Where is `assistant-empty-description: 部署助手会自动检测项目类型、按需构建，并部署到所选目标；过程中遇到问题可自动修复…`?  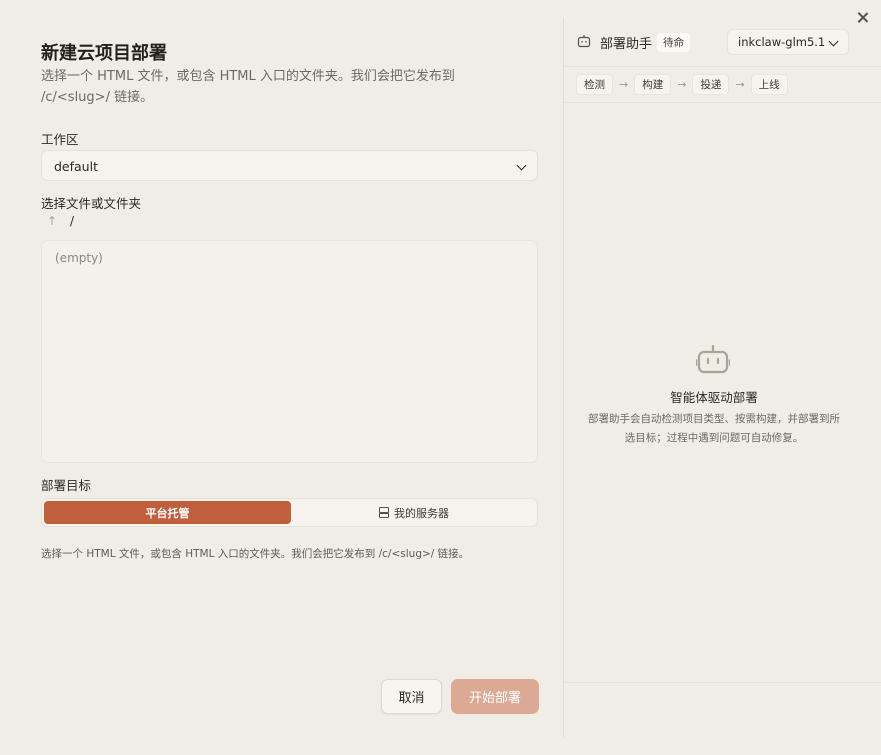
assistant-empty-description: 部署助手会自动检测项目类型、按需构建，并部署到所选目标；过程中遇到问题可自动修复… is located at coordinates (714, 428).